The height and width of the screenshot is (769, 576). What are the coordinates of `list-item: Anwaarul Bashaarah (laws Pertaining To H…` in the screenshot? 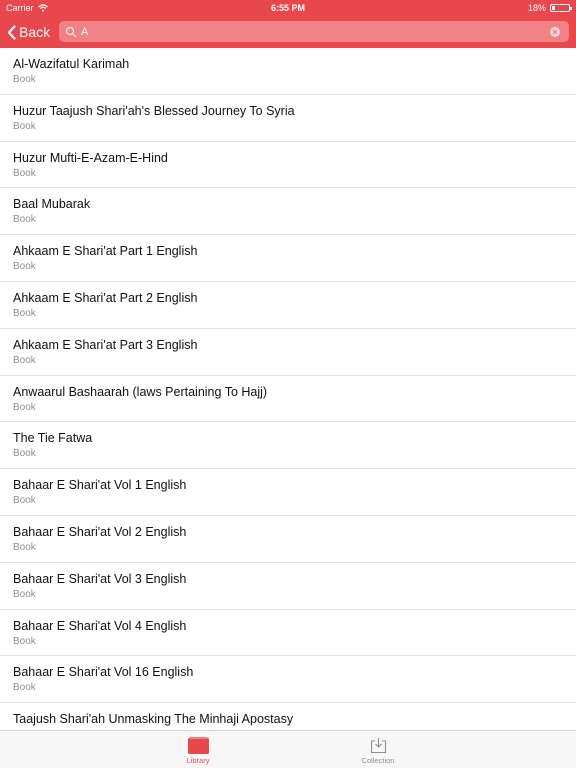 It's located at (288, 399).